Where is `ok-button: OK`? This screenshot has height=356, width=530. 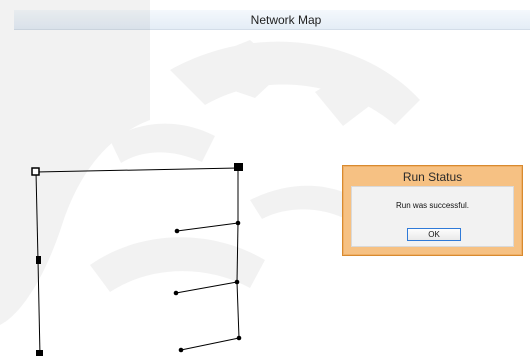
ok-button: OK is located at coordinates (434, 234).